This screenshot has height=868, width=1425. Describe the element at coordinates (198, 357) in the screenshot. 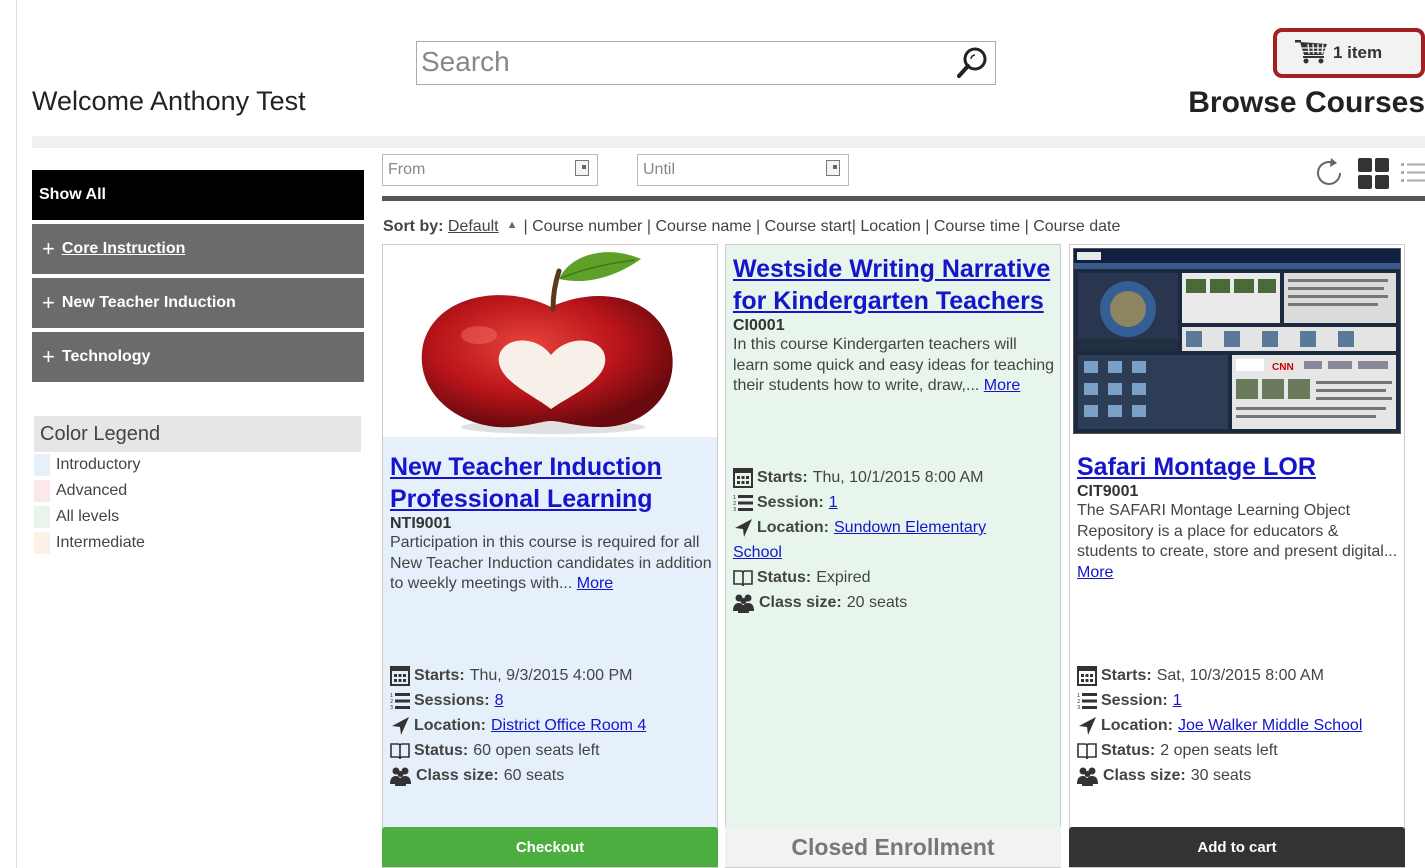

I see `sidebar-item-technology: + Technology` at that location.